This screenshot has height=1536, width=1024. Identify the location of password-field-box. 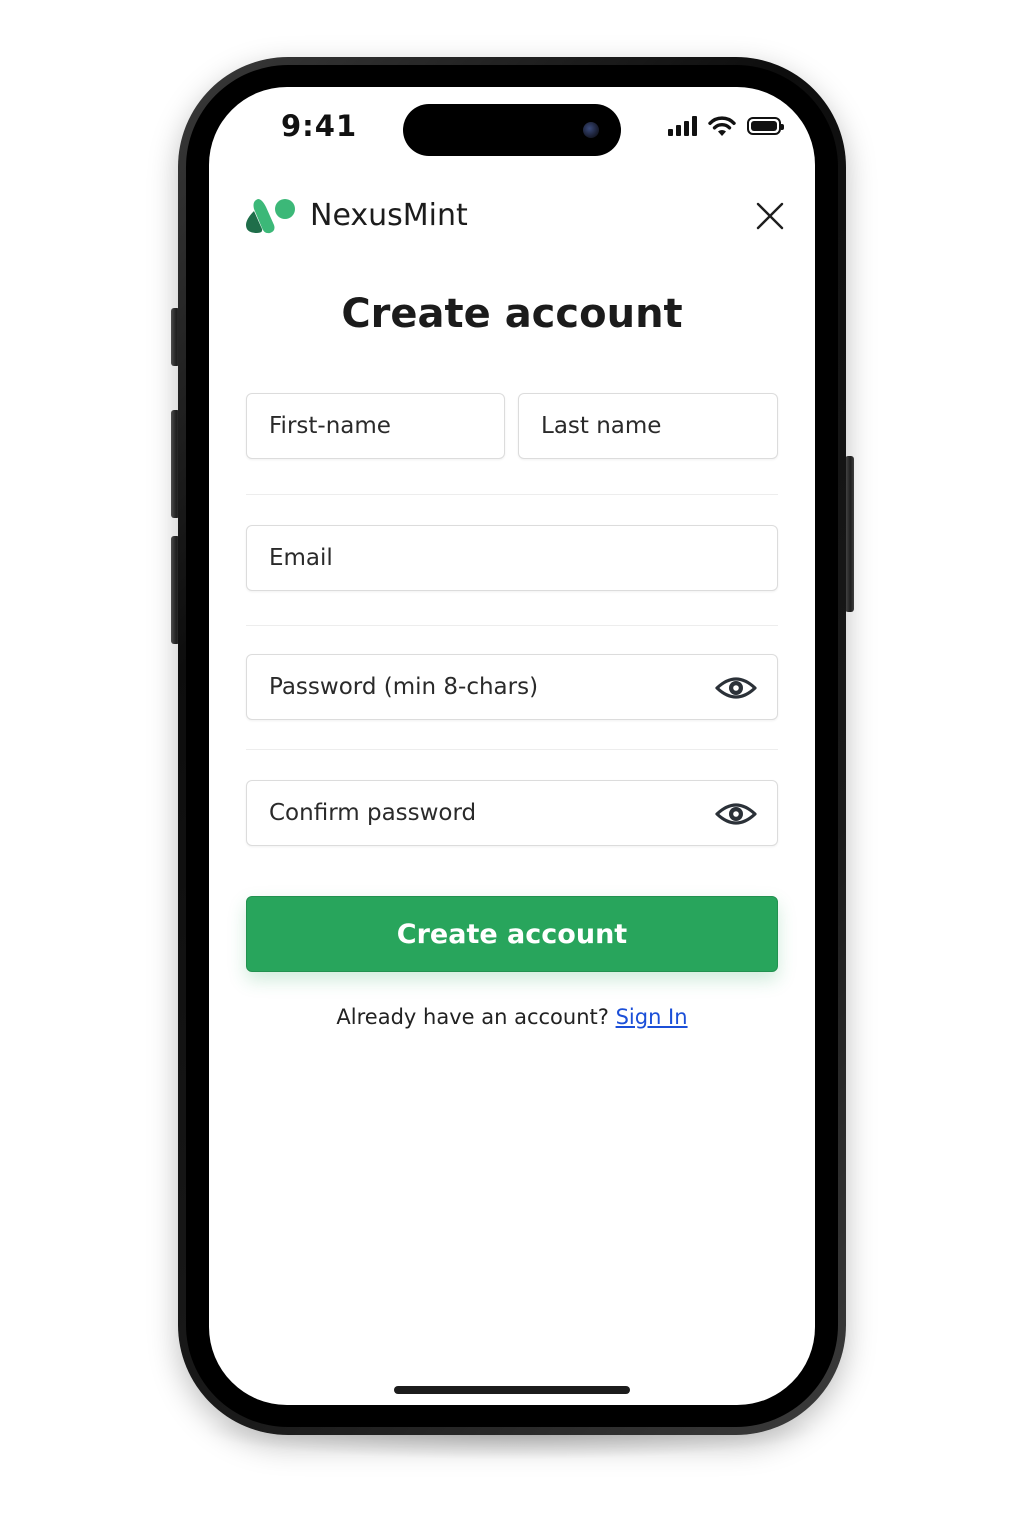
(512, 687).